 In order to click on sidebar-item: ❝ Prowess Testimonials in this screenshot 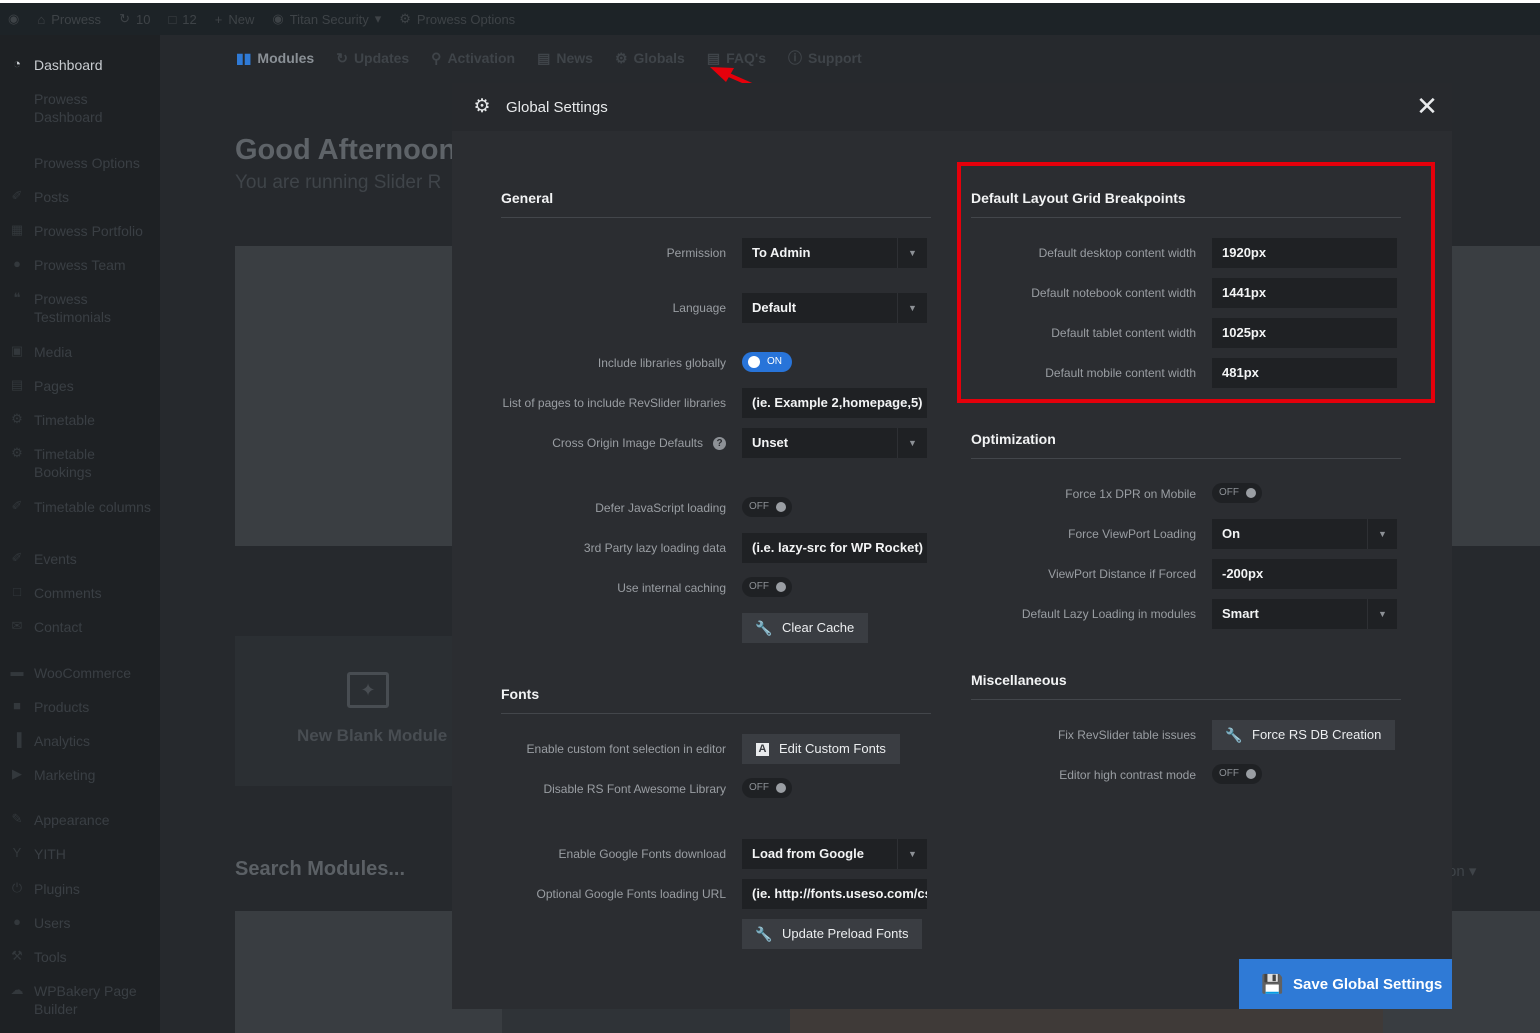, I will do `click(81, 308)`.